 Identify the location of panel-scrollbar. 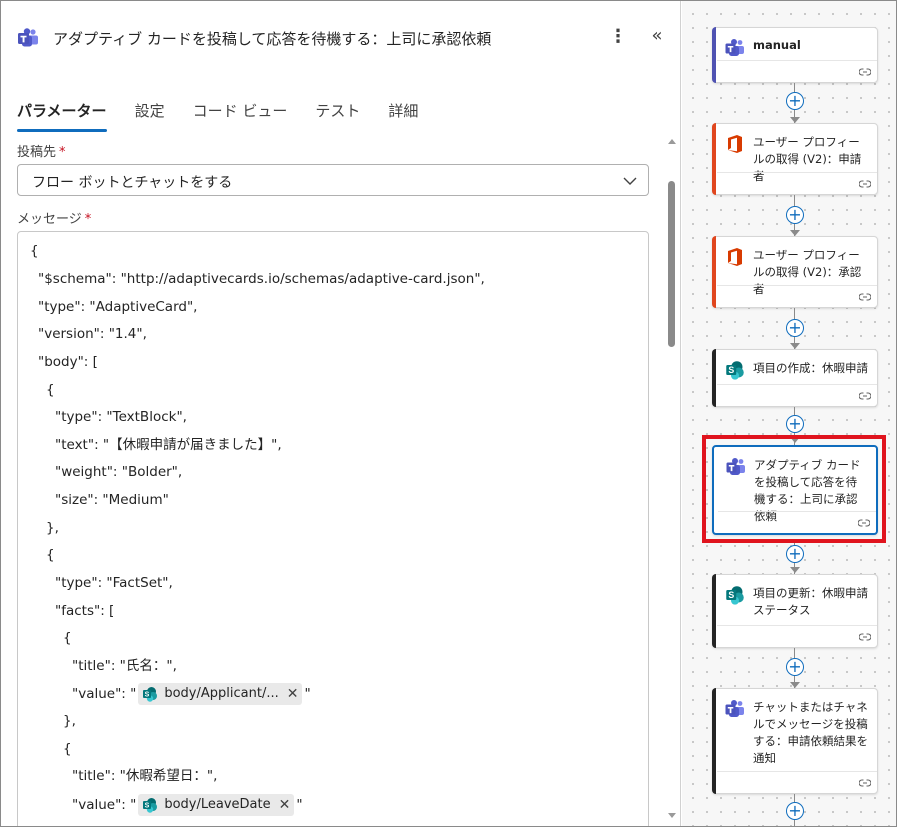
(672, 478).